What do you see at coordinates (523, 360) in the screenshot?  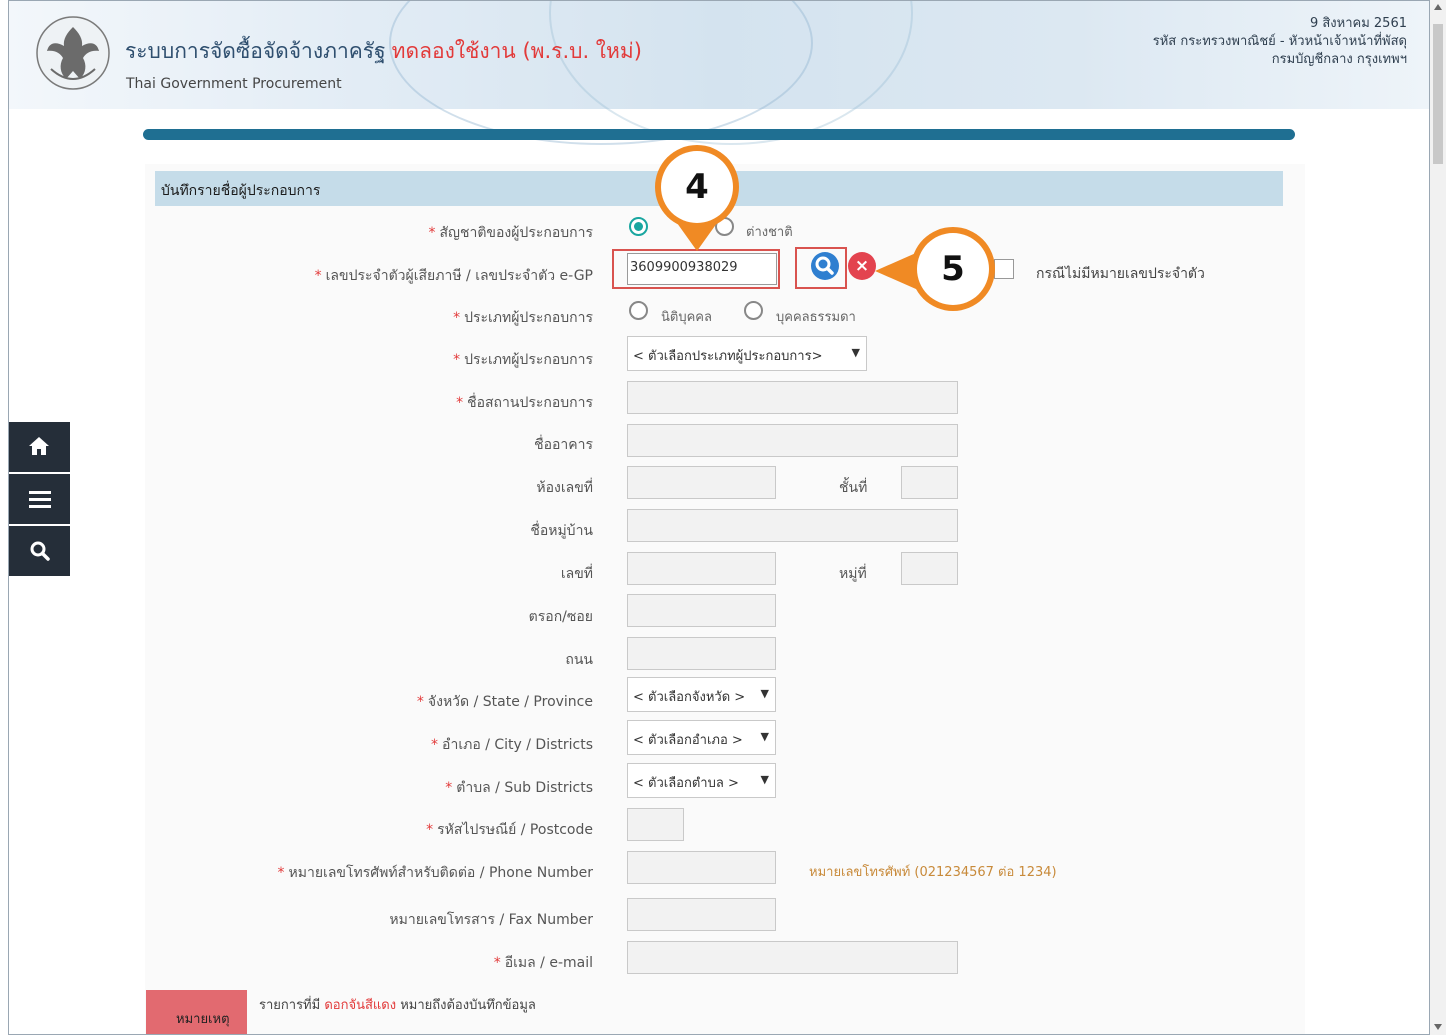 I see `operator-type2-label: * ประเภทผู้ประกอบการ` at bounding box center [523, 360].